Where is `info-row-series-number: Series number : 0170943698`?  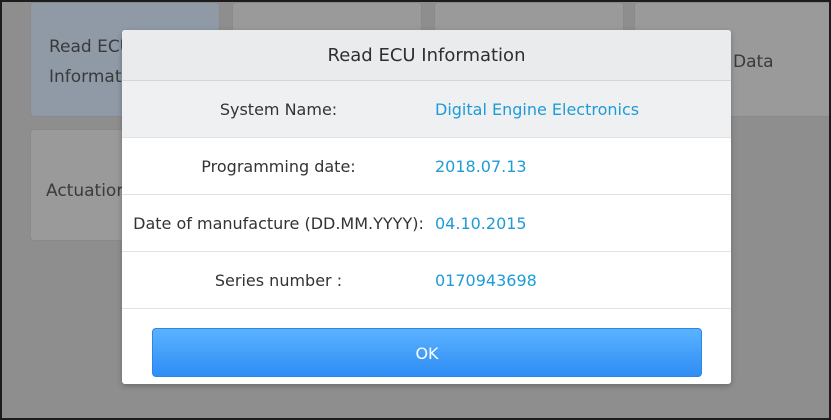 info-row-series-number: Series number : 0170943698 is located at coordinates (426, 280).